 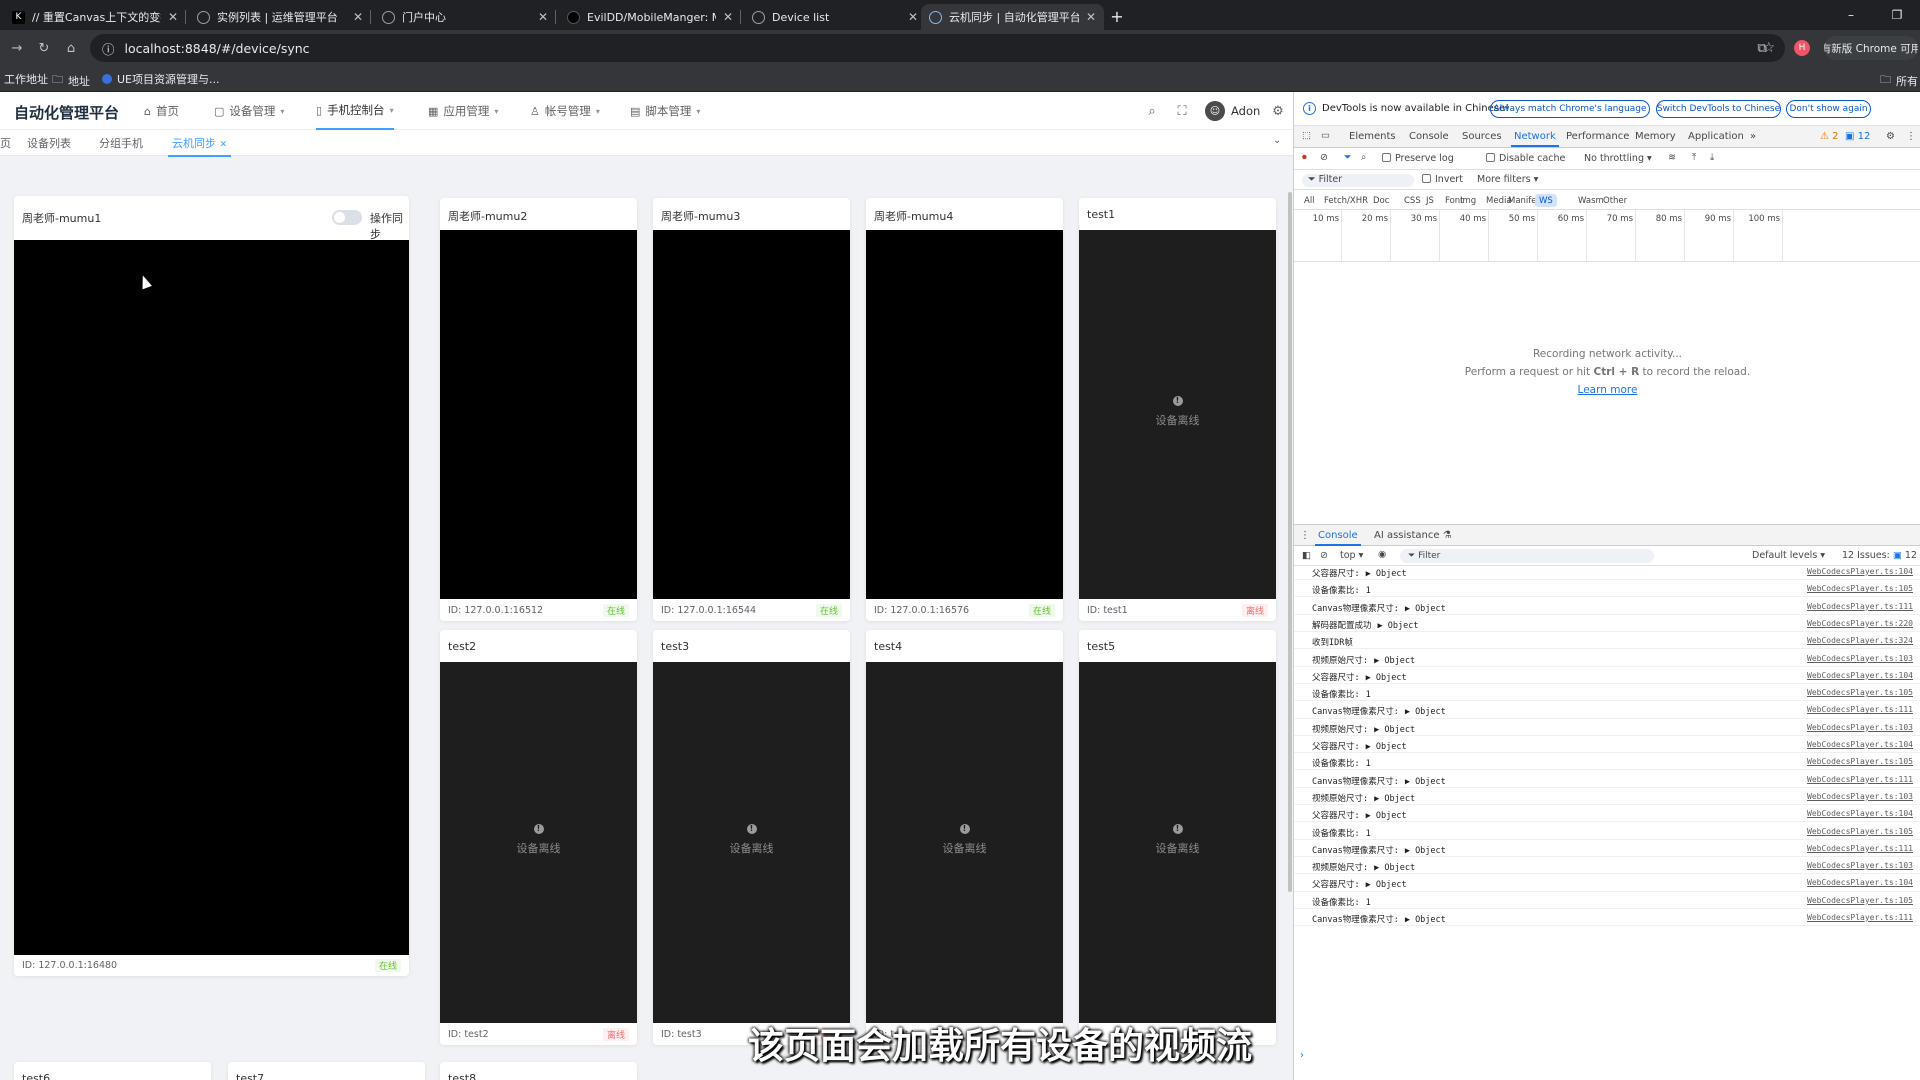 I want to click on browser-tab: EvilDD/MobileManger: Mobi ✕, so click(x=650, y=17).